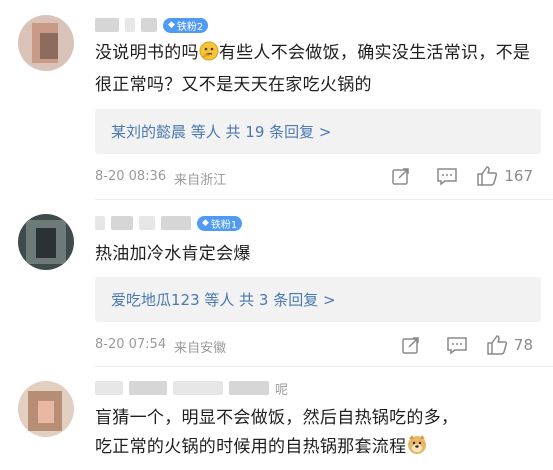  I want to click on comment-actions: 78, so click(460, 345).